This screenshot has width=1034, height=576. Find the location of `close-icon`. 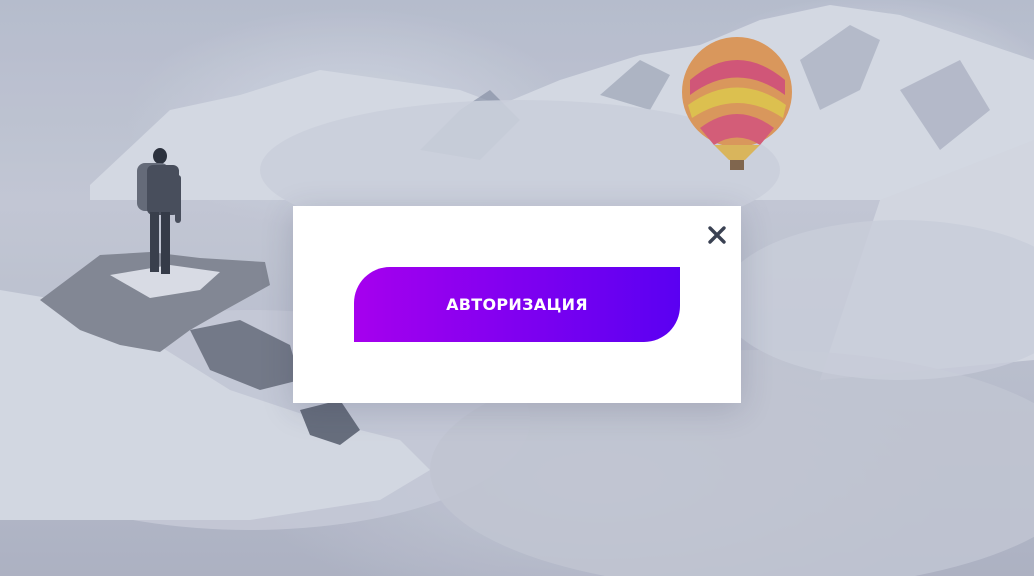

close-icon is located at coordinates (717, 235).